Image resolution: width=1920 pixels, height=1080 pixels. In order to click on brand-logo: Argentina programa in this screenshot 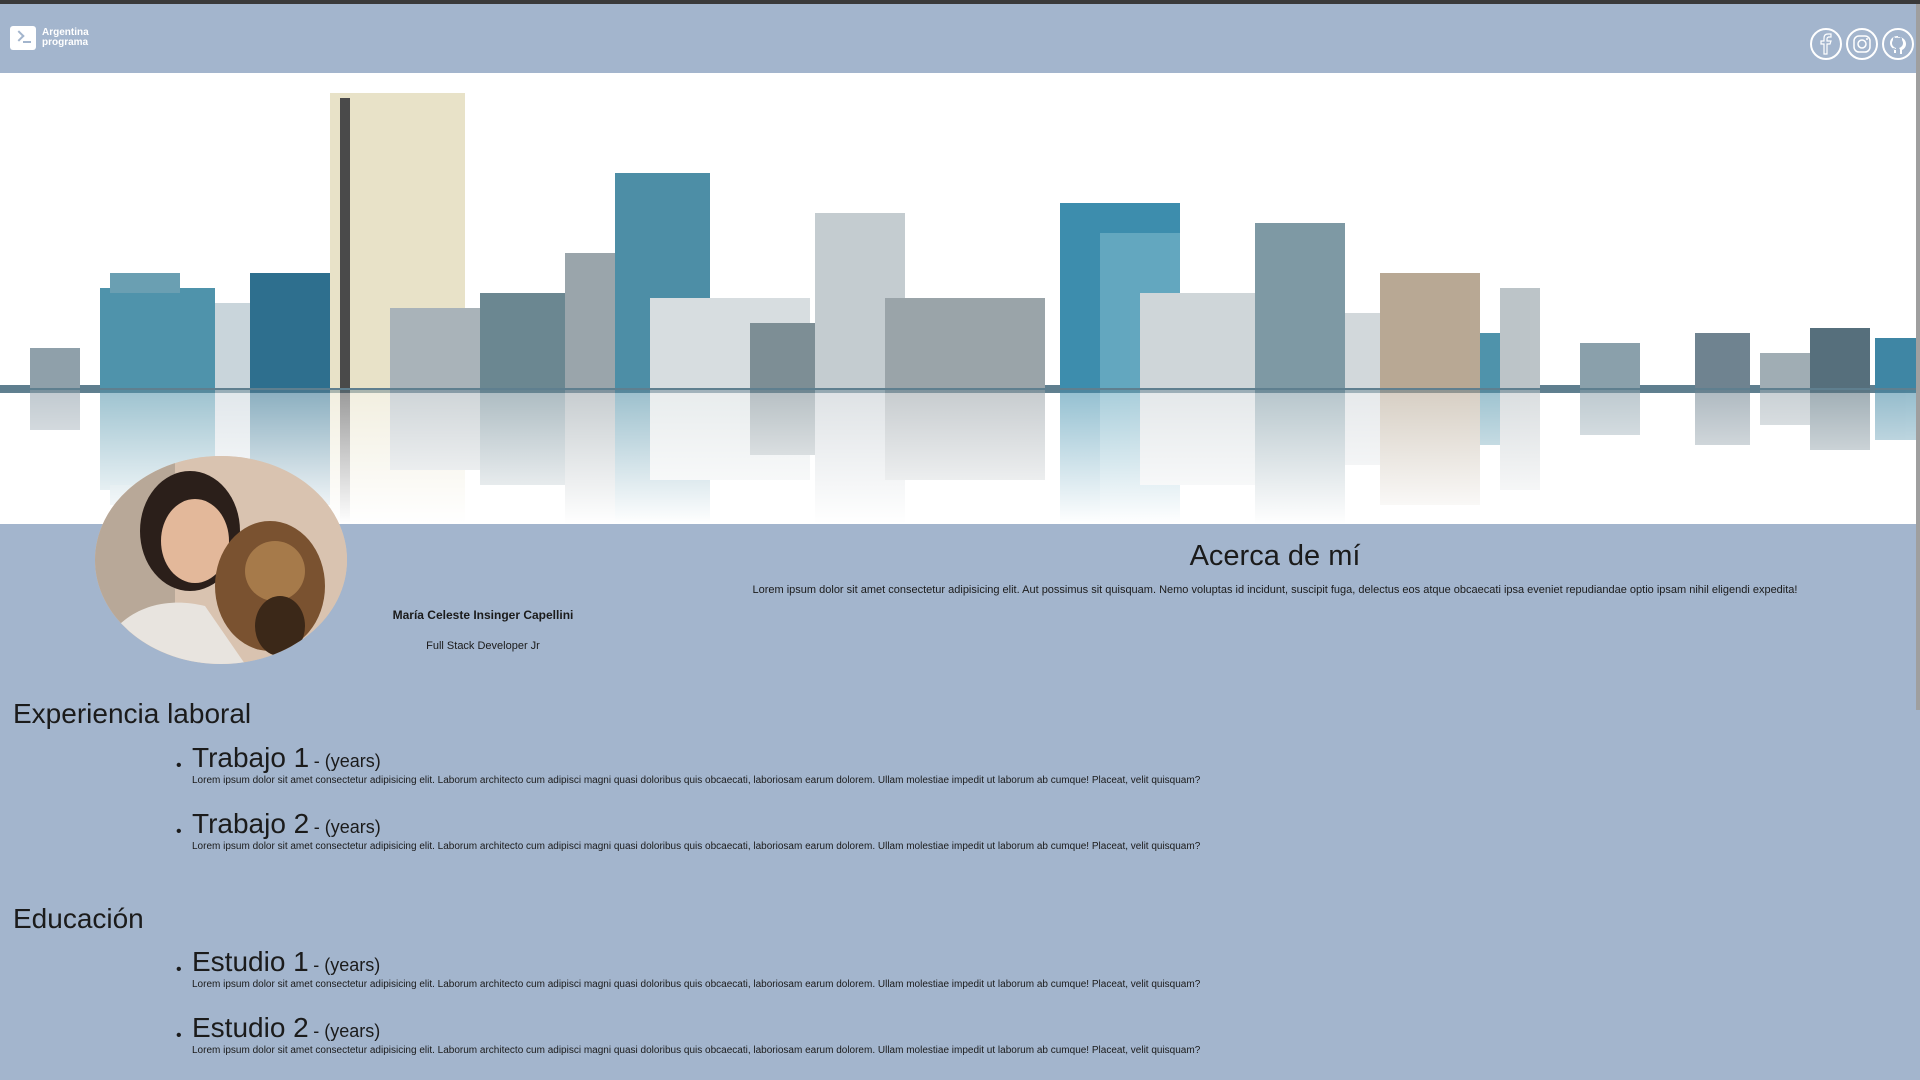, I will do `click(56, 38)`.